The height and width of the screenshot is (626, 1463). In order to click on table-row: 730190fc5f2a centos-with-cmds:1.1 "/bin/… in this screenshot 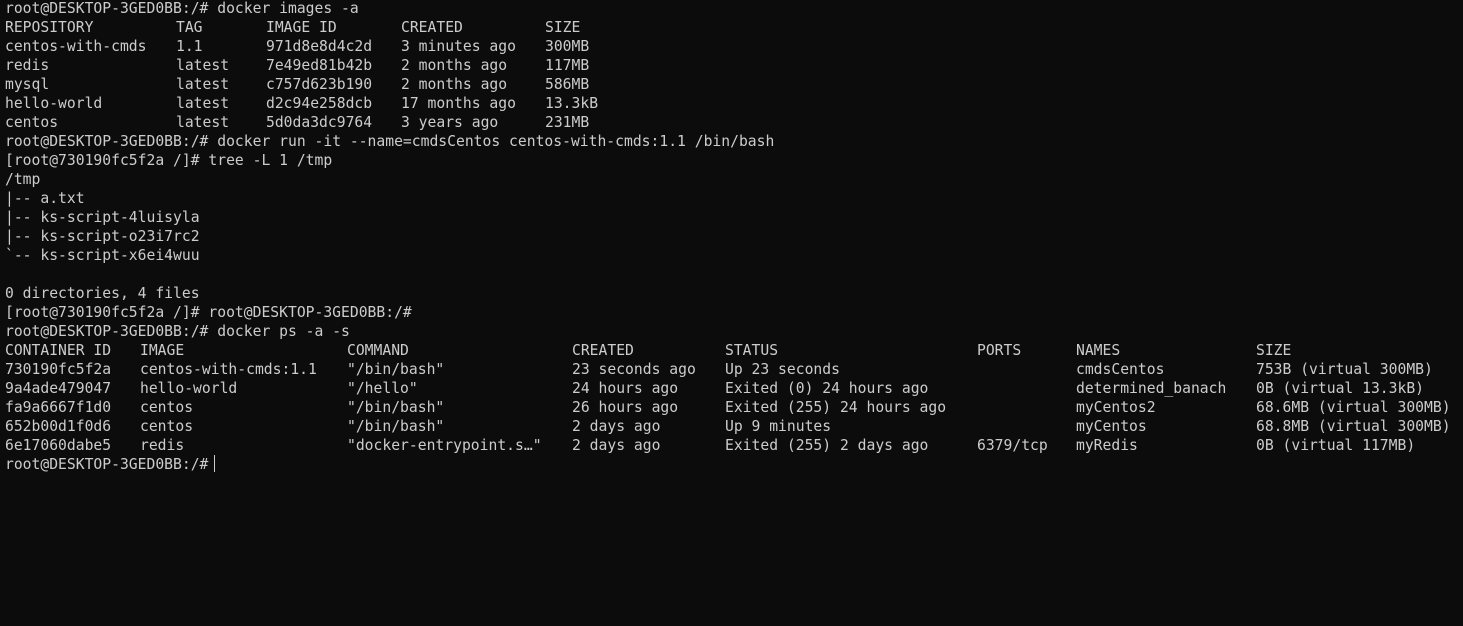, I will do `click(734, 369)`.